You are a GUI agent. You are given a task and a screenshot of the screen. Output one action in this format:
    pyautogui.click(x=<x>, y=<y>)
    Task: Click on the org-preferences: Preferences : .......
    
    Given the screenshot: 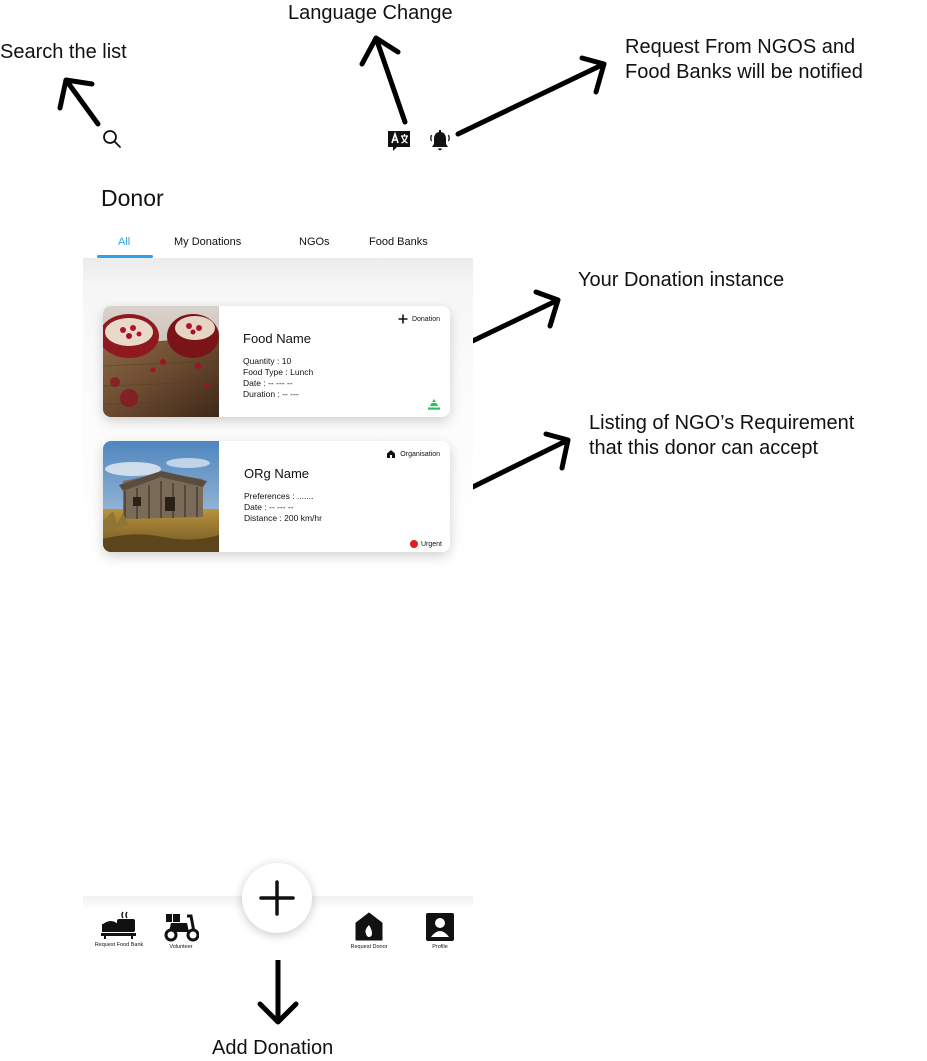 What is the action you would take?
    pyautogui.click(x=279, y=496)
    